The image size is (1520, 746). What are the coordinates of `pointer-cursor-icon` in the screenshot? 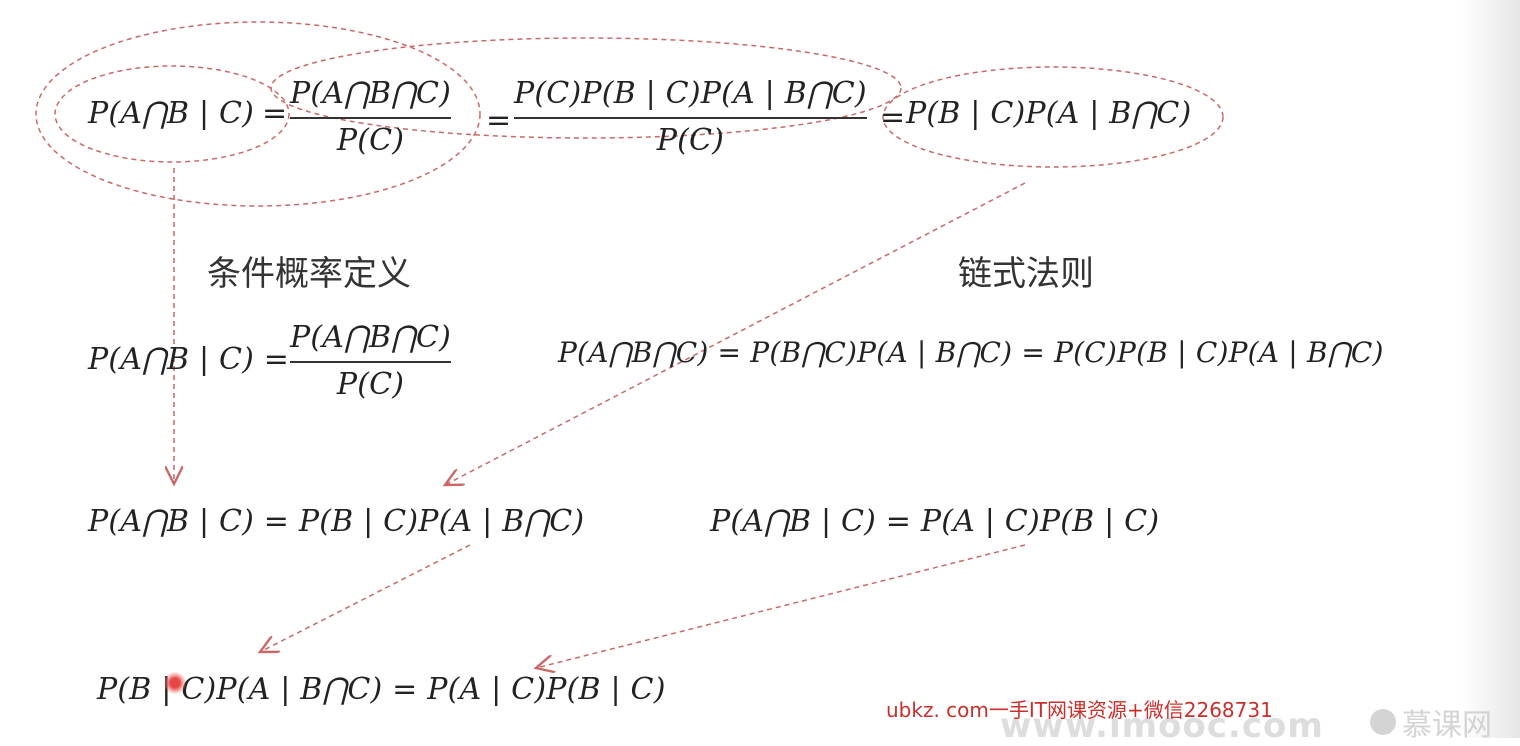 It's located at (175, 683).